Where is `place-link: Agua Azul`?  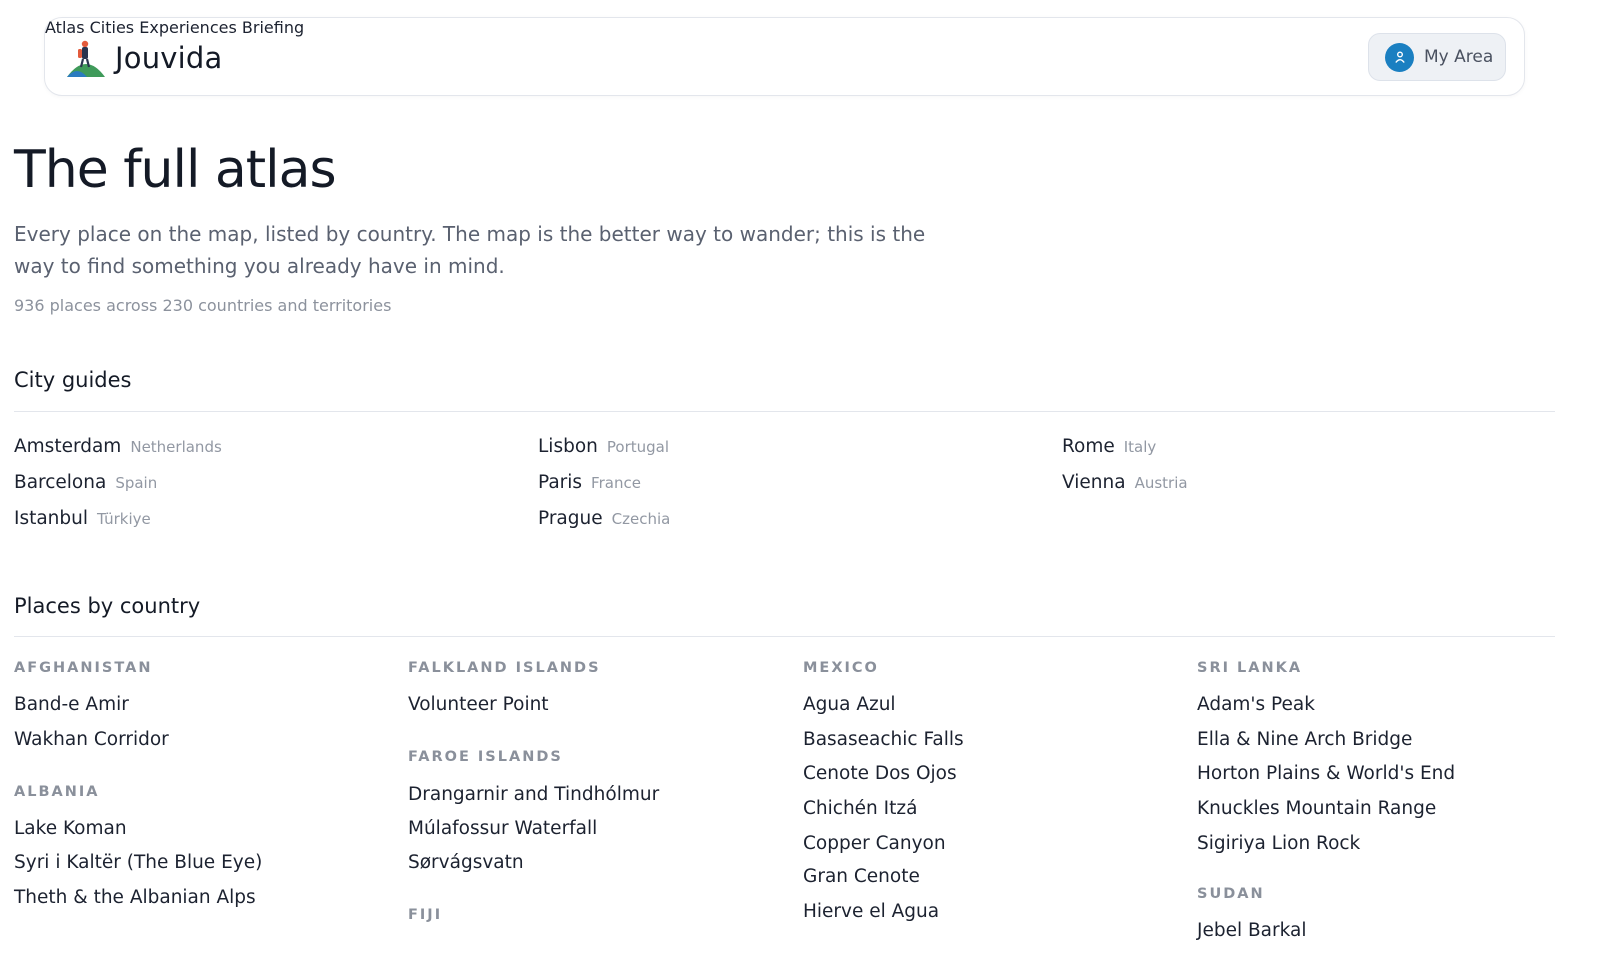
place-link: Agua Azul is located at coordinates (849, 704).